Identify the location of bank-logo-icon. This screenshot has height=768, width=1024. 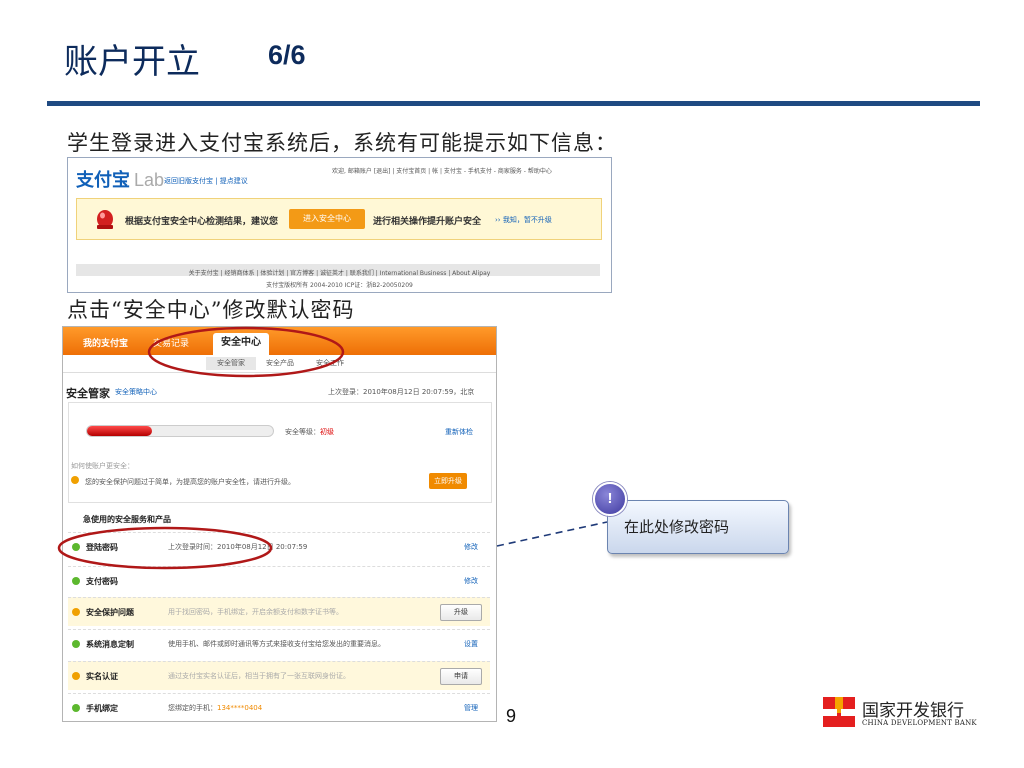
(839, 712).